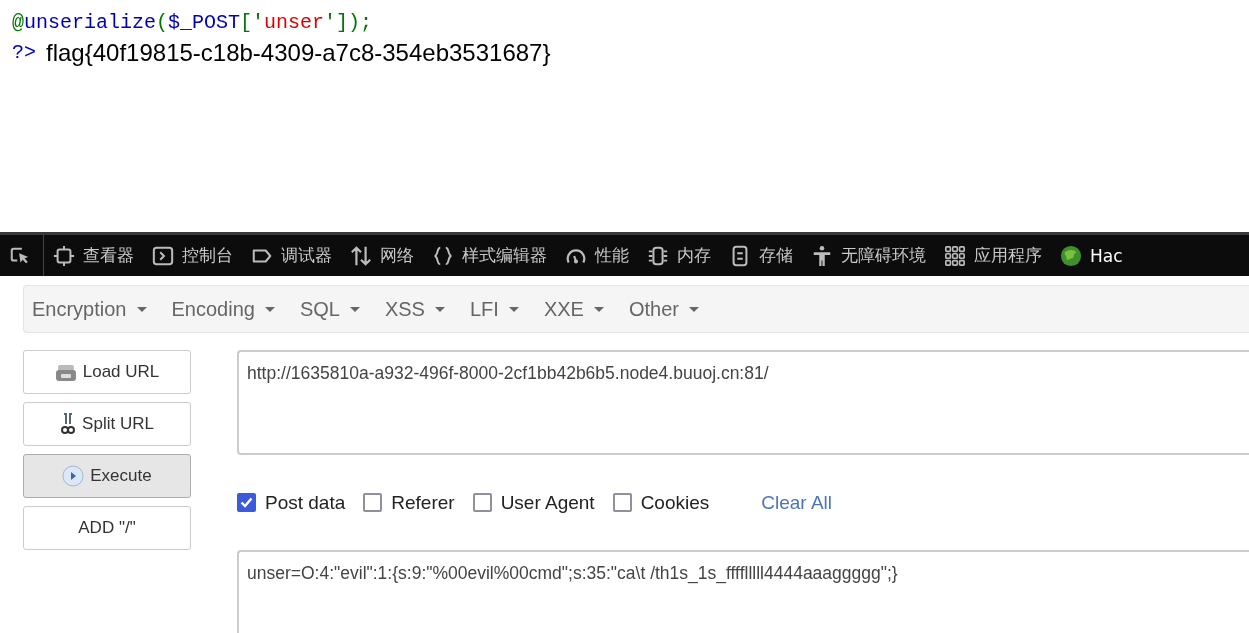 The height and width of the screenshot is (633, 1249). Describe the element at coordinates (298, 53) in the screenshot. I see `flag-text: flag{40f19815-c18b-4309-a7c8-354eb3531687}` at that location.